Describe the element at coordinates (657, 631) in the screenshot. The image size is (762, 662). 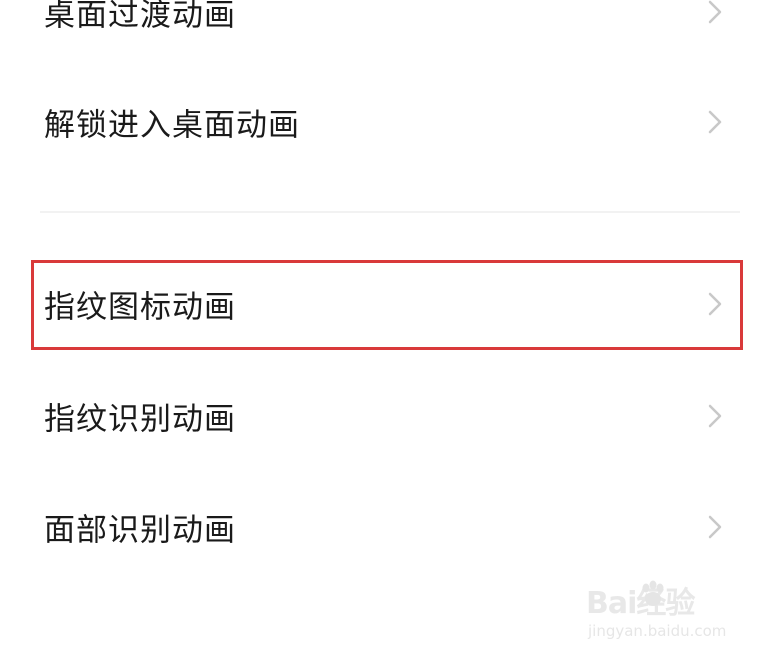
I see `watermark-url: jingyan.baidu.com` at that location.